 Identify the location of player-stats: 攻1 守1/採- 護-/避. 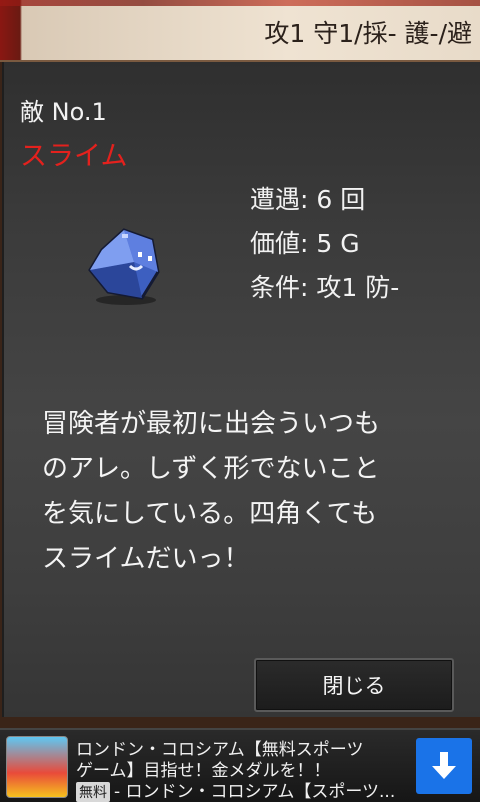
(368, 33).